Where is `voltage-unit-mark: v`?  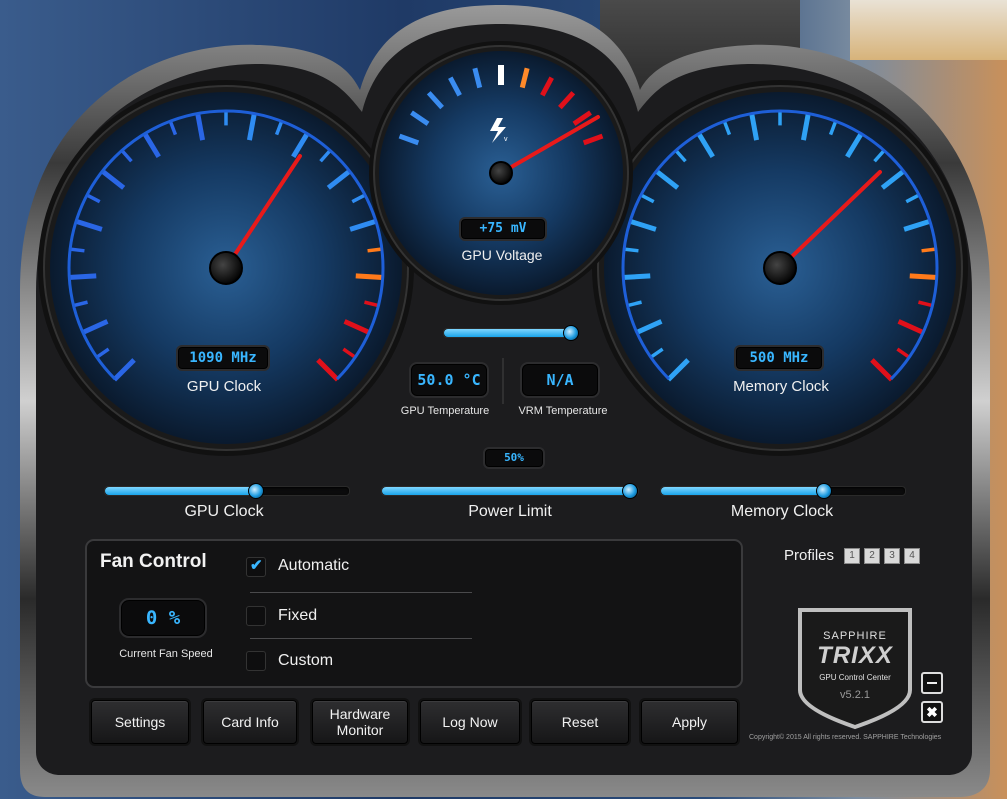
voltage-unit-mark: v is located at coordinates (506, 139).